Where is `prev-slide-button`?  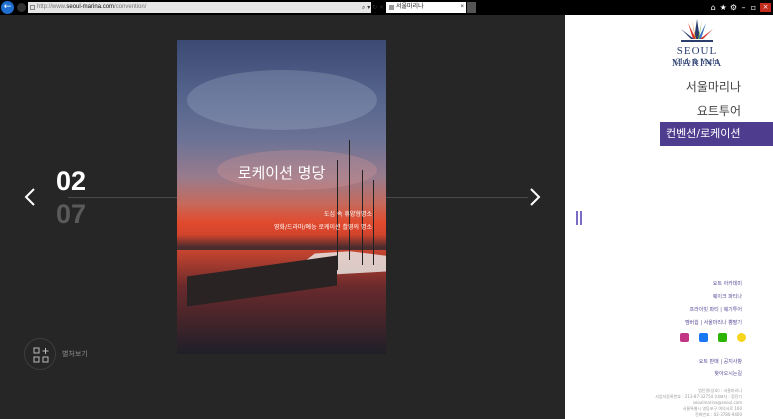 prev-slide-button is located at coordinates (30, 197).